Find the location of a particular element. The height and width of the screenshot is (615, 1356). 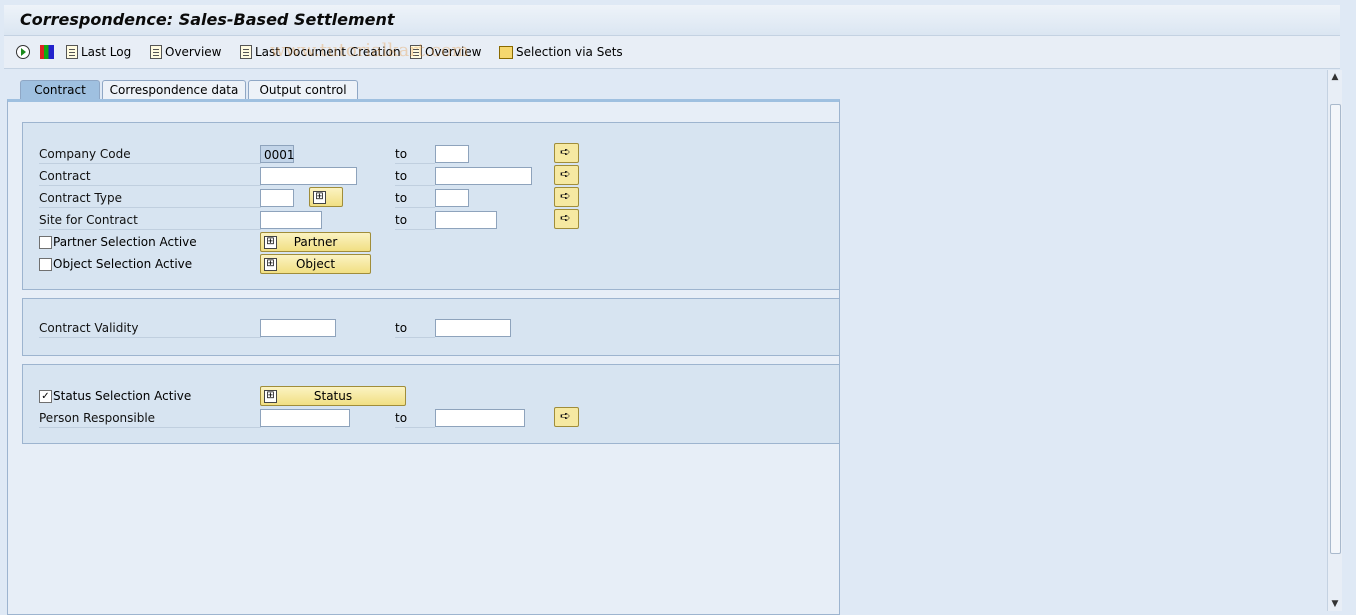

partner-button-label: Partner is located at coordinates (315, 242).